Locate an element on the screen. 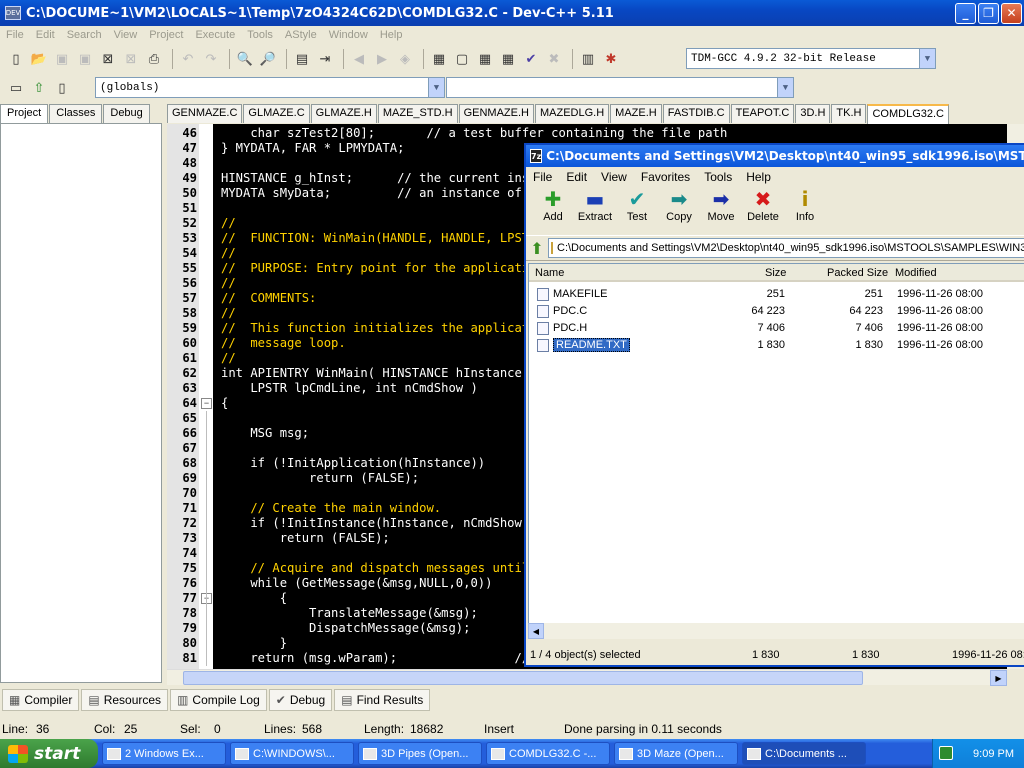 Image resolution: width=1024 pixels, height=768 pixels. close-file-icon: ⊠ is located at coordinates (108, 59).